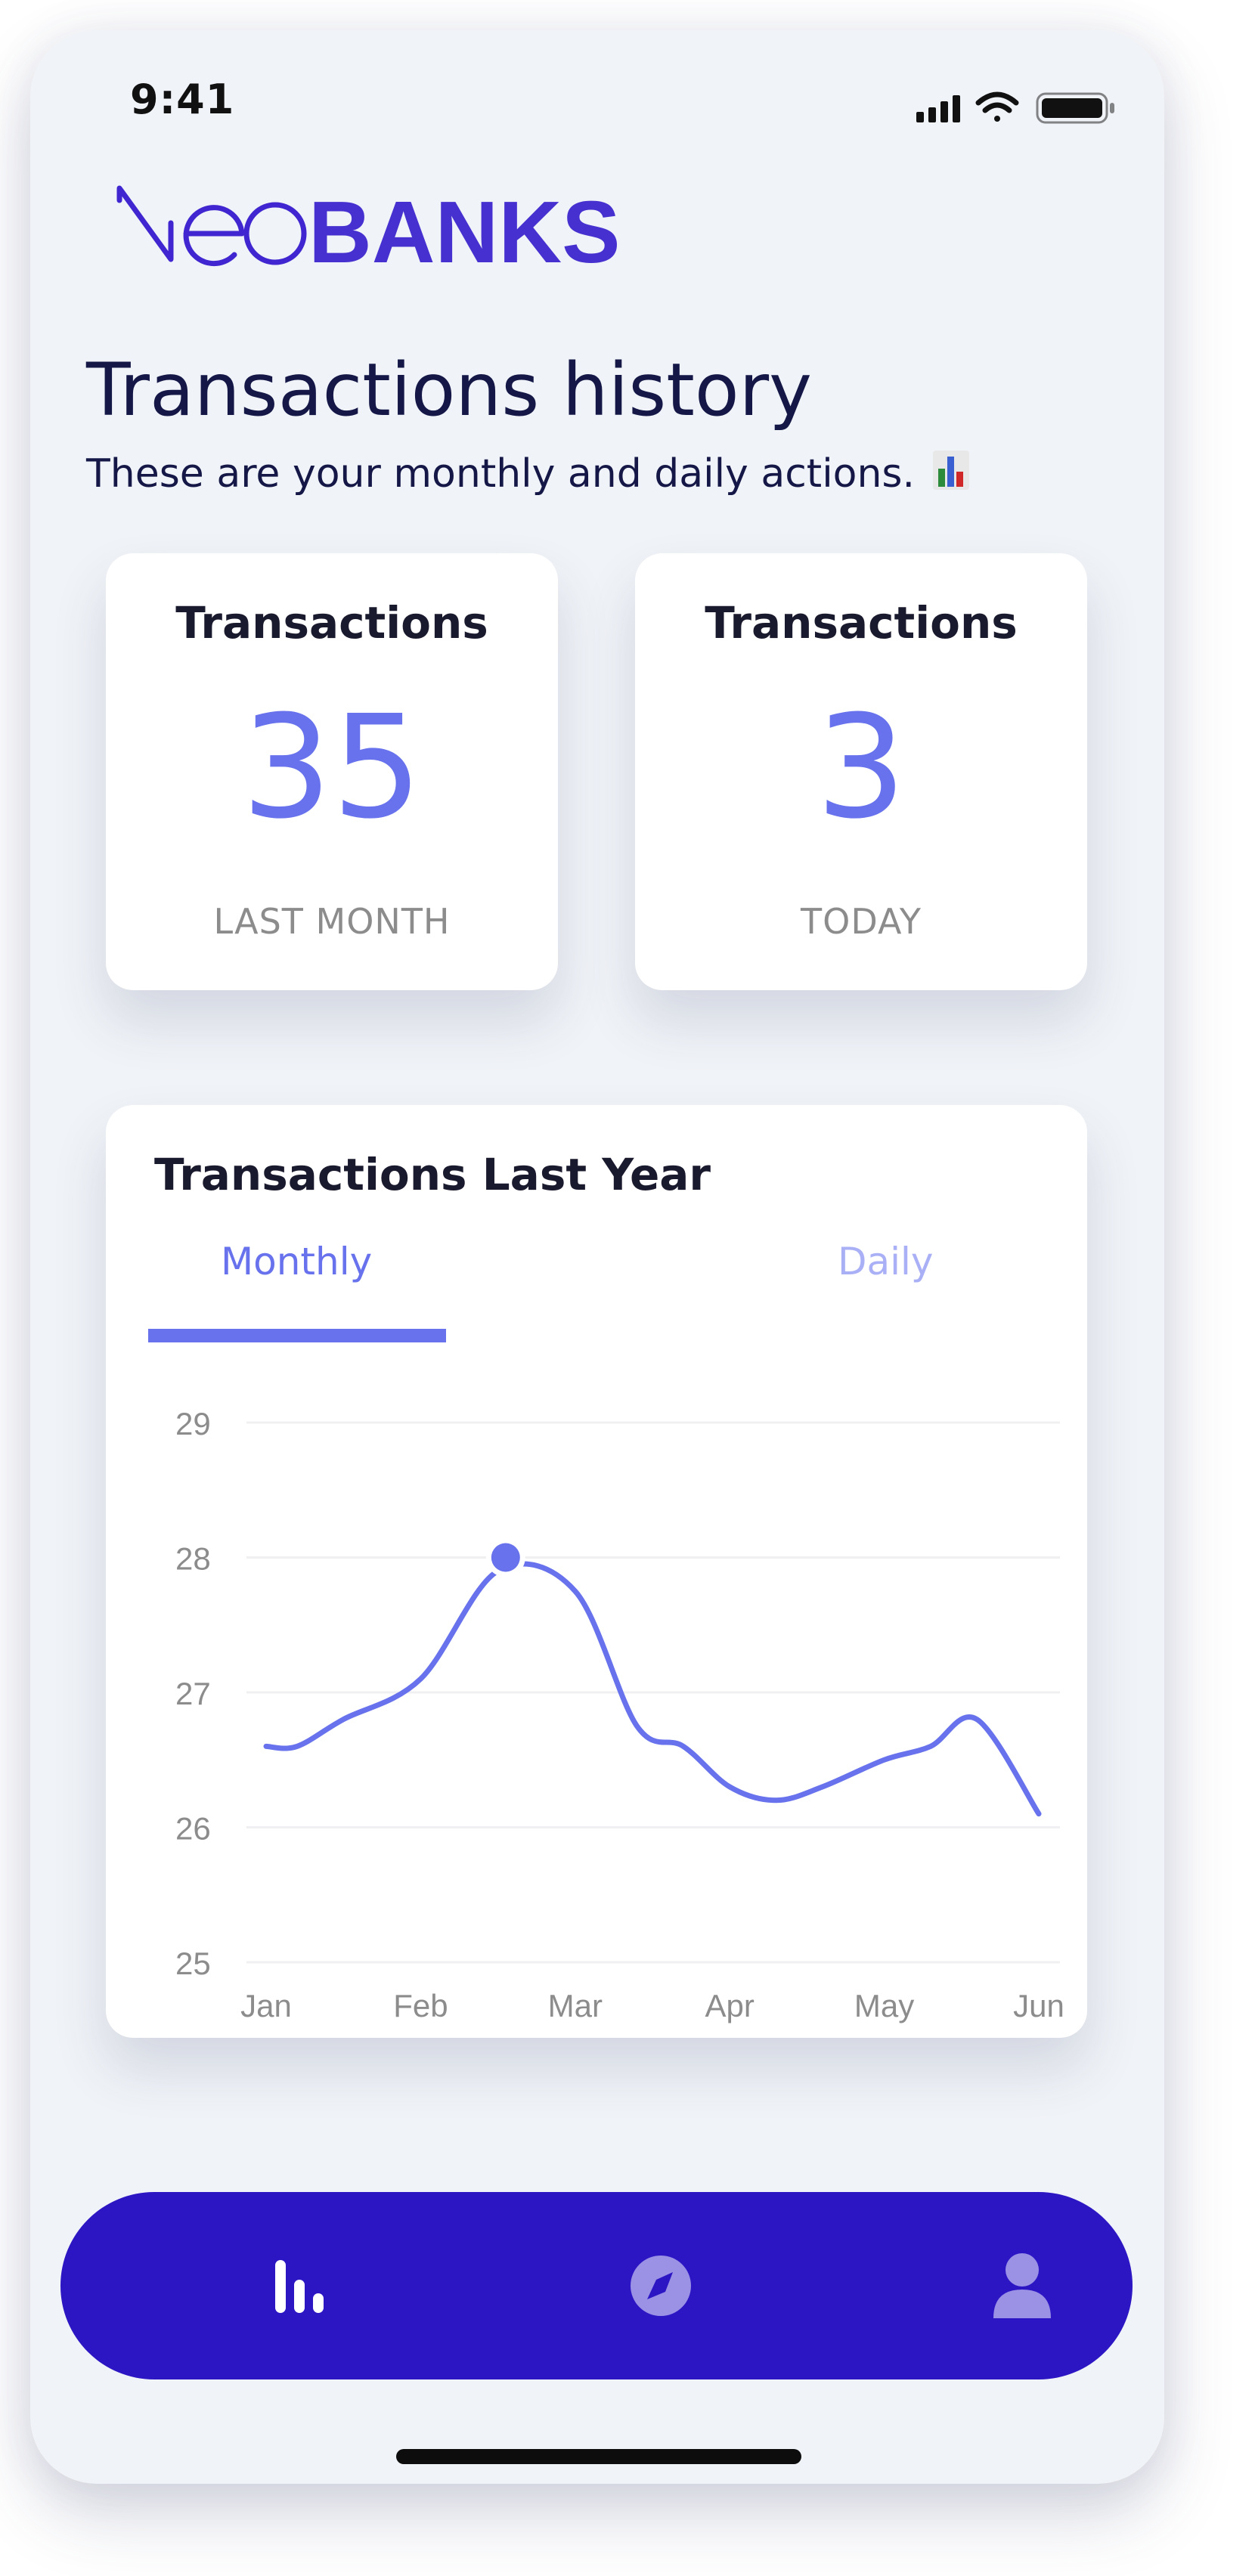  What do you see at coordinates (861, 921) in the screenshot?
I see `stat-label: TODAY` at bounding box center [861, 921].